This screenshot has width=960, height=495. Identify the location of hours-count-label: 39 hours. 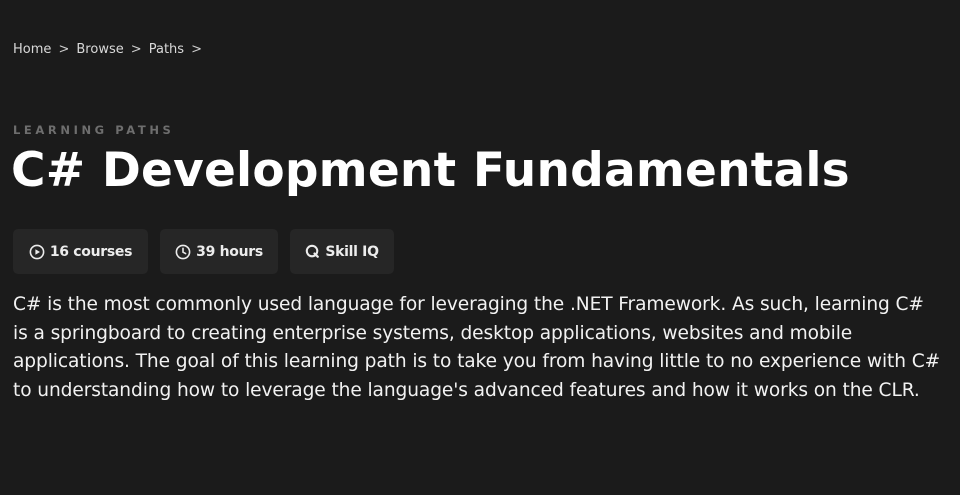
(229, 251).